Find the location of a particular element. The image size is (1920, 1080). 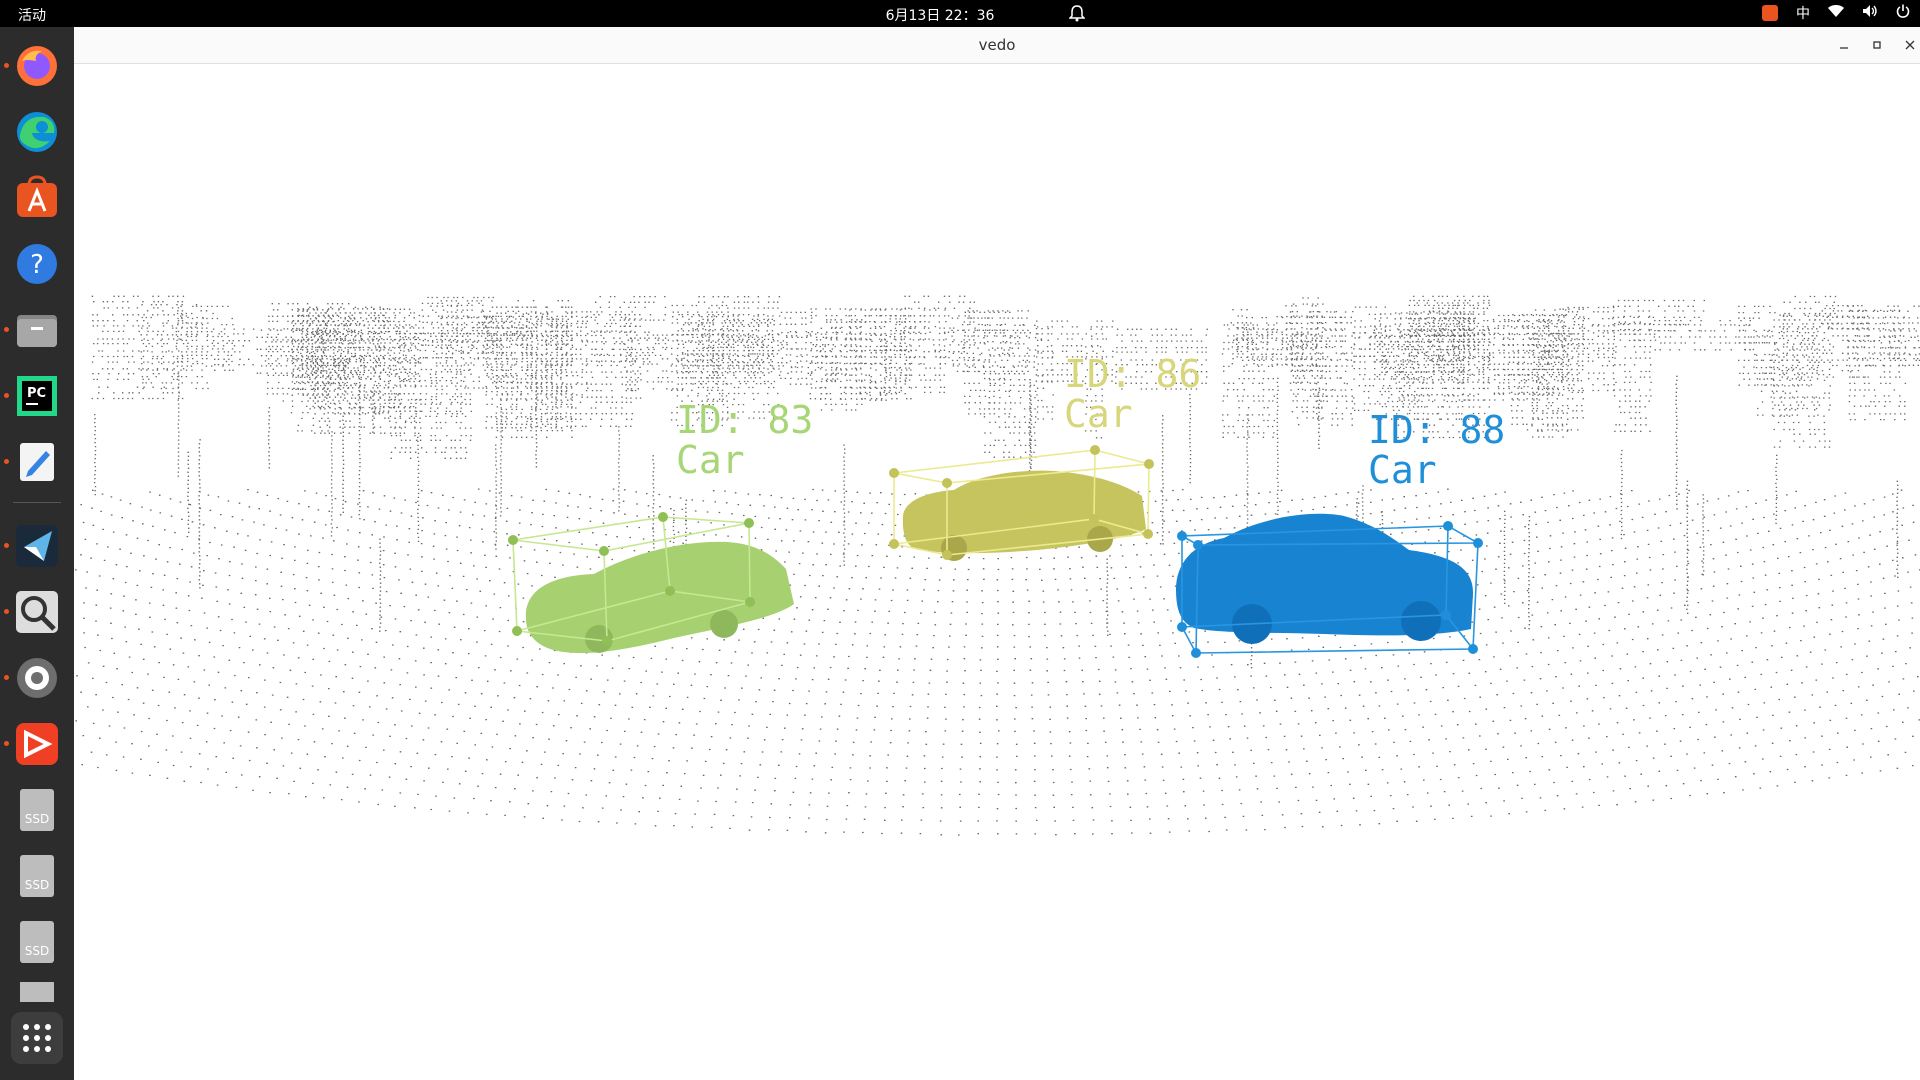

wifi-icon is located at coordinates (1836, 13).